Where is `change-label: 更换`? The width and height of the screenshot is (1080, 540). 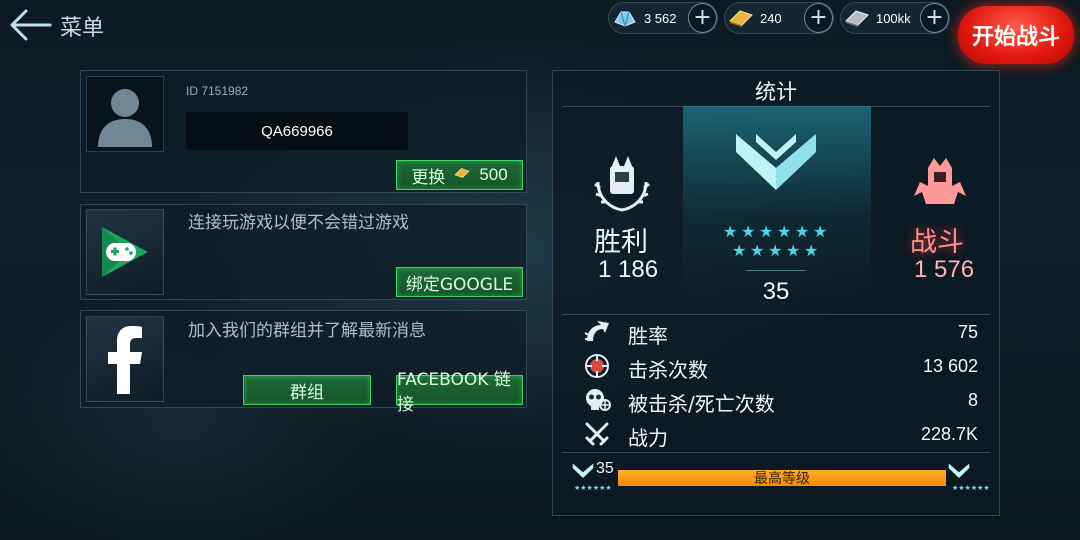
change-label: 更换 is located at coordinates (428, 177).